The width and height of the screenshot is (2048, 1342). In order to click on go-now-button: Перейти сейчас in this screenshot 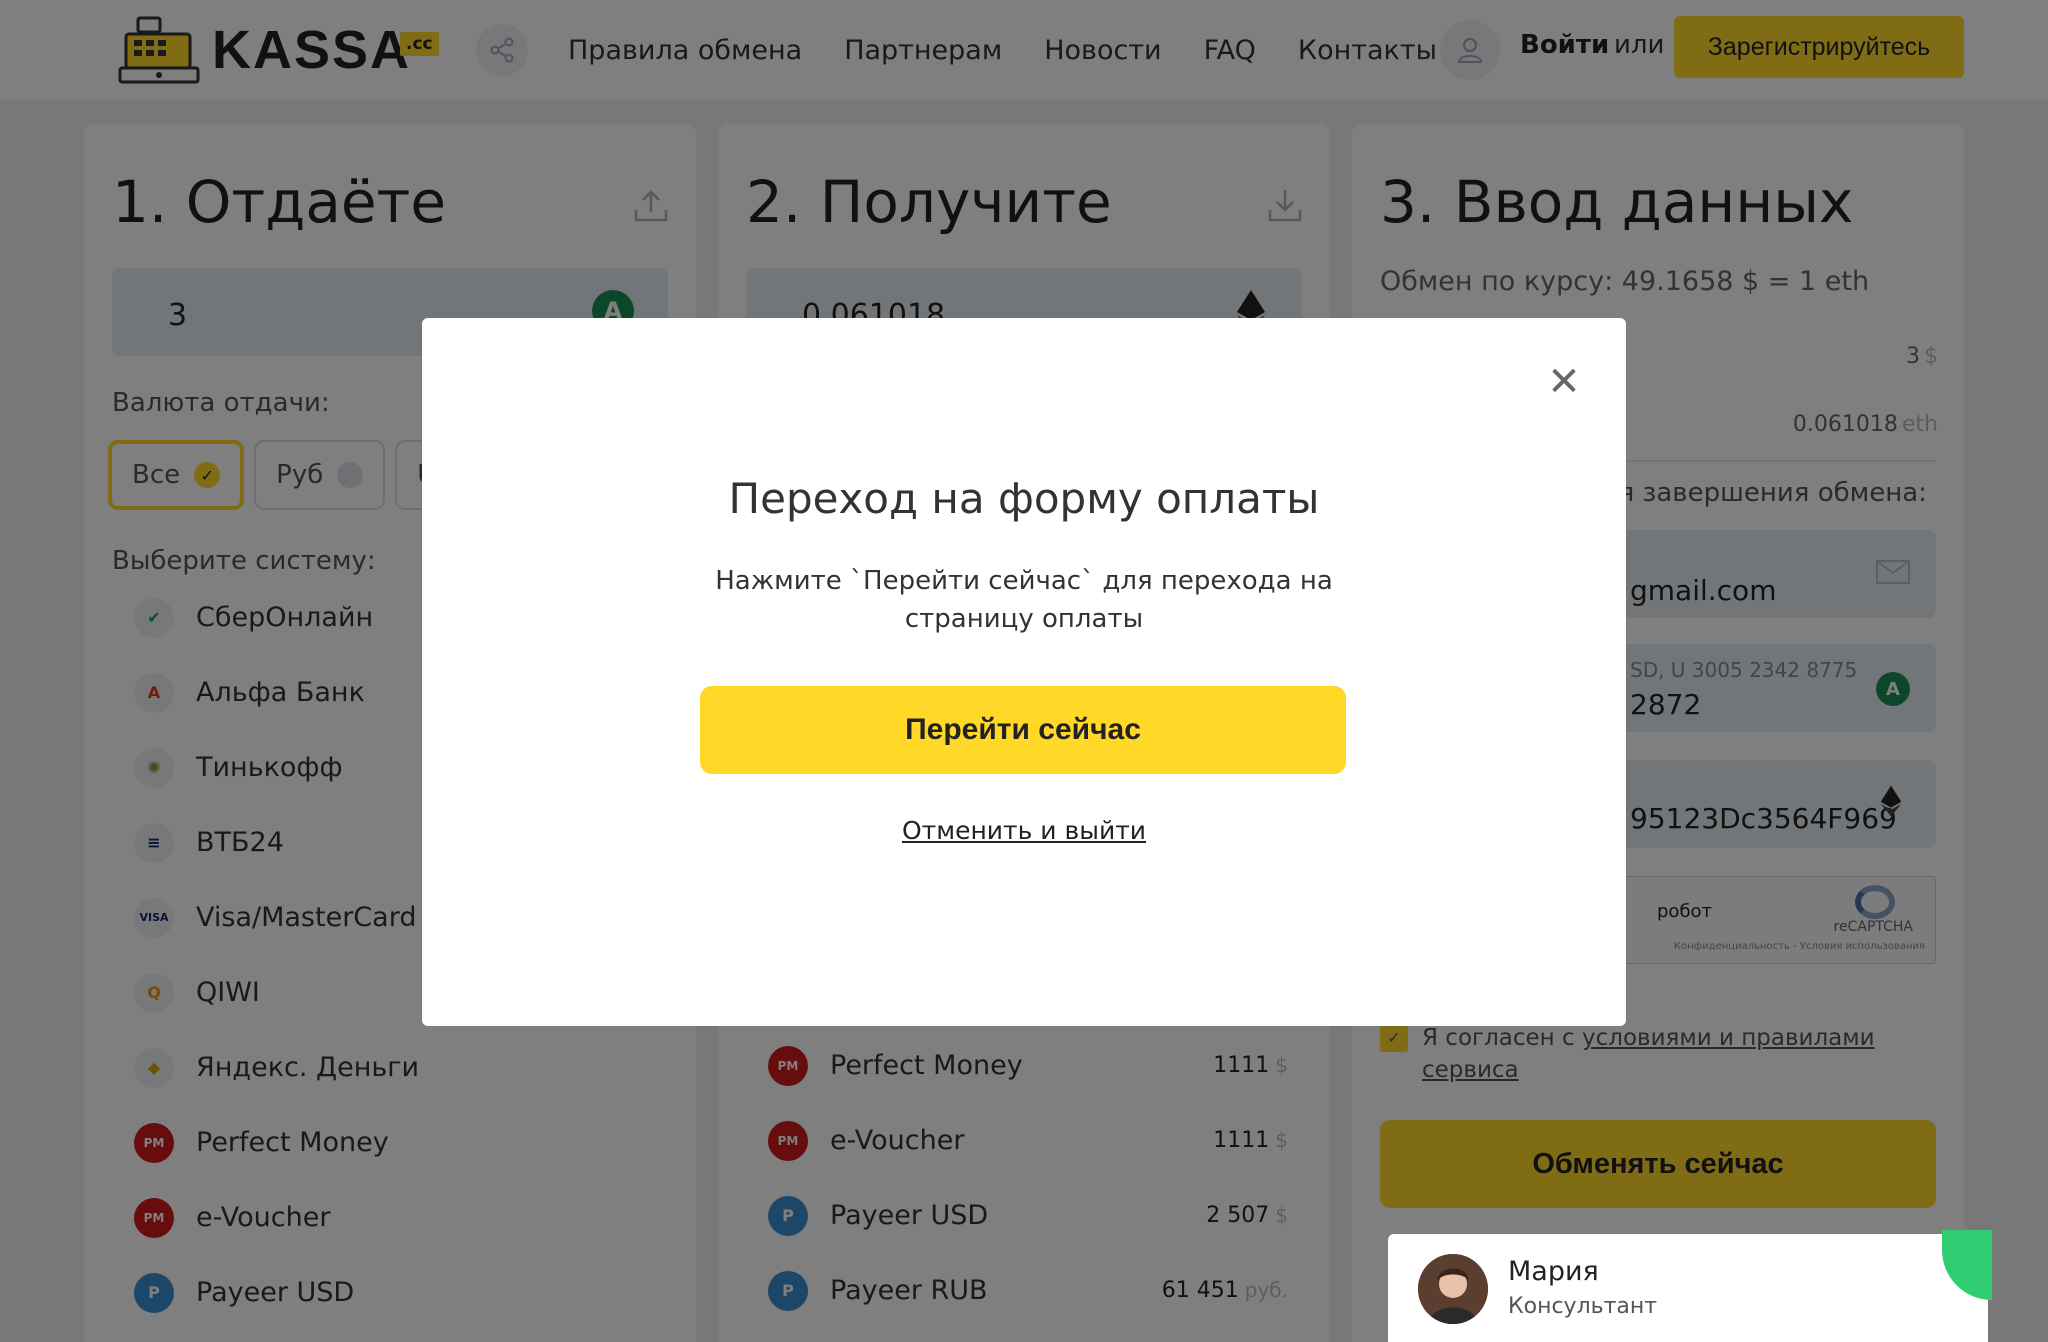, I will do `click(1023, 730)`.